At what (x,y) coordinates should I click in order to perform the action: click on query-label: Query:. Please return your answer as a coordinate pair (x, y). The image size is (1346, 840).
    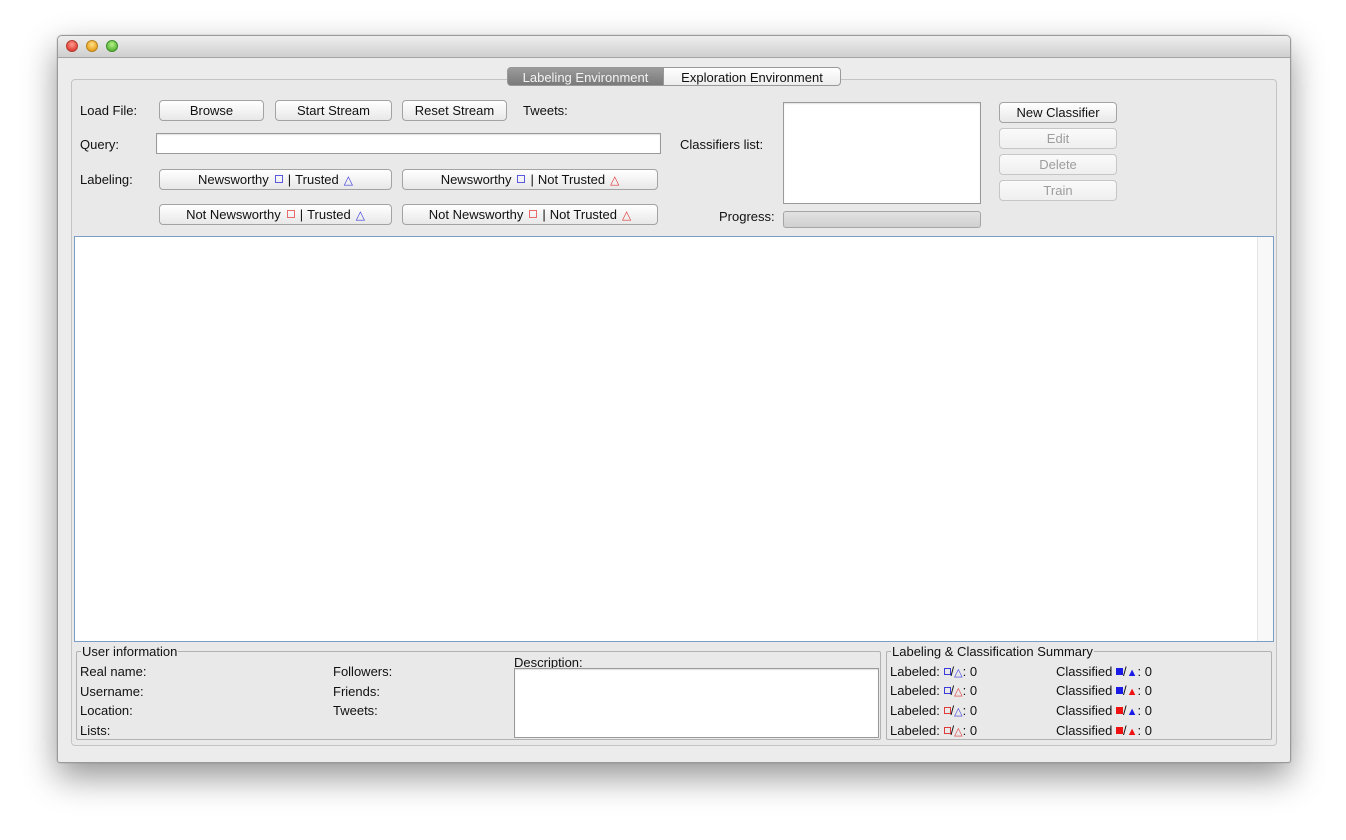
    Looking at the image, I should click on (100, 144).